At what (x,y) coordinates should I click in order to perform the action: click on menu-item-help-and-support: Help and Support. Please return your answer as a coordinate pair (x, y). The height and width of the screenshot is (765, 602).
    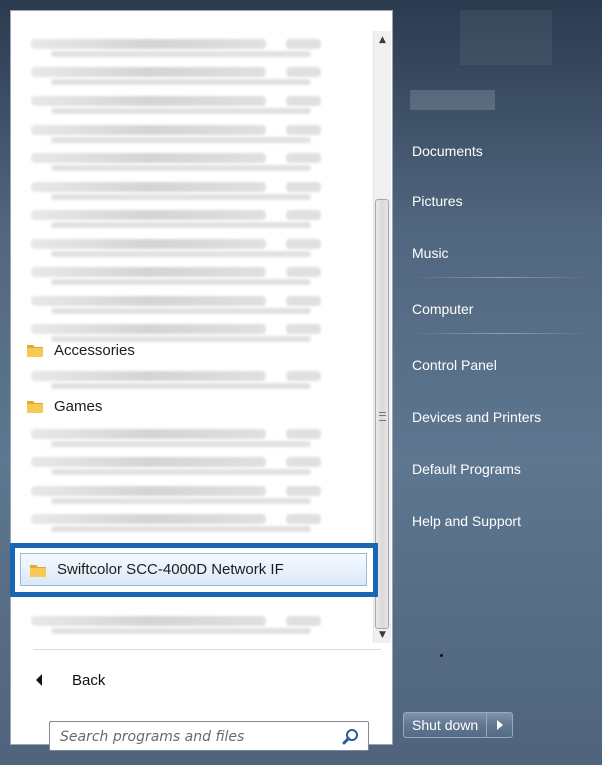
    Looking at the image, I should click on (498, 521).